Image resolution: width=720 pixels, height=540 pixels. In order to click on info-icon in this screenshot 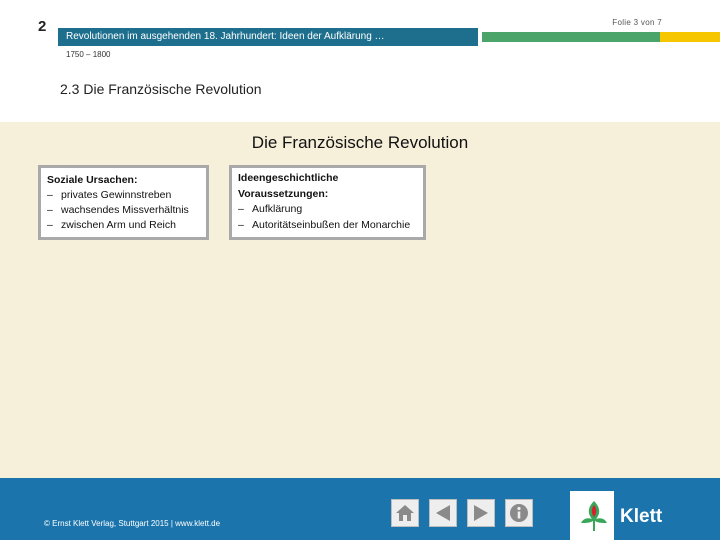, I will do `click(519, 513)`.